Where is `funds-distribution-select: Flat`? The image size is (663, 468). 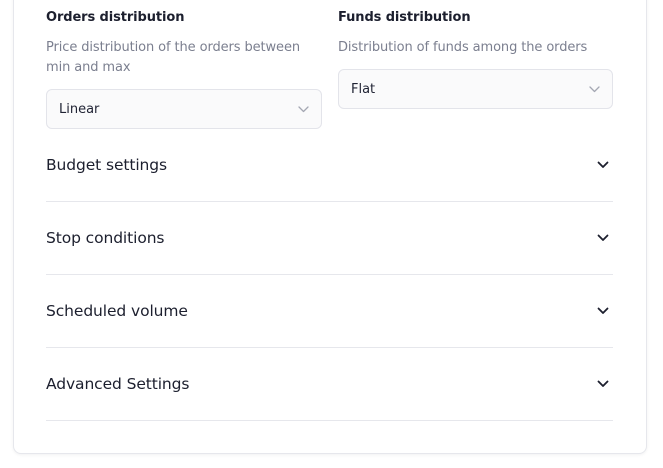
funds-distribution-select: Flat is located at coordinates (475, 89).